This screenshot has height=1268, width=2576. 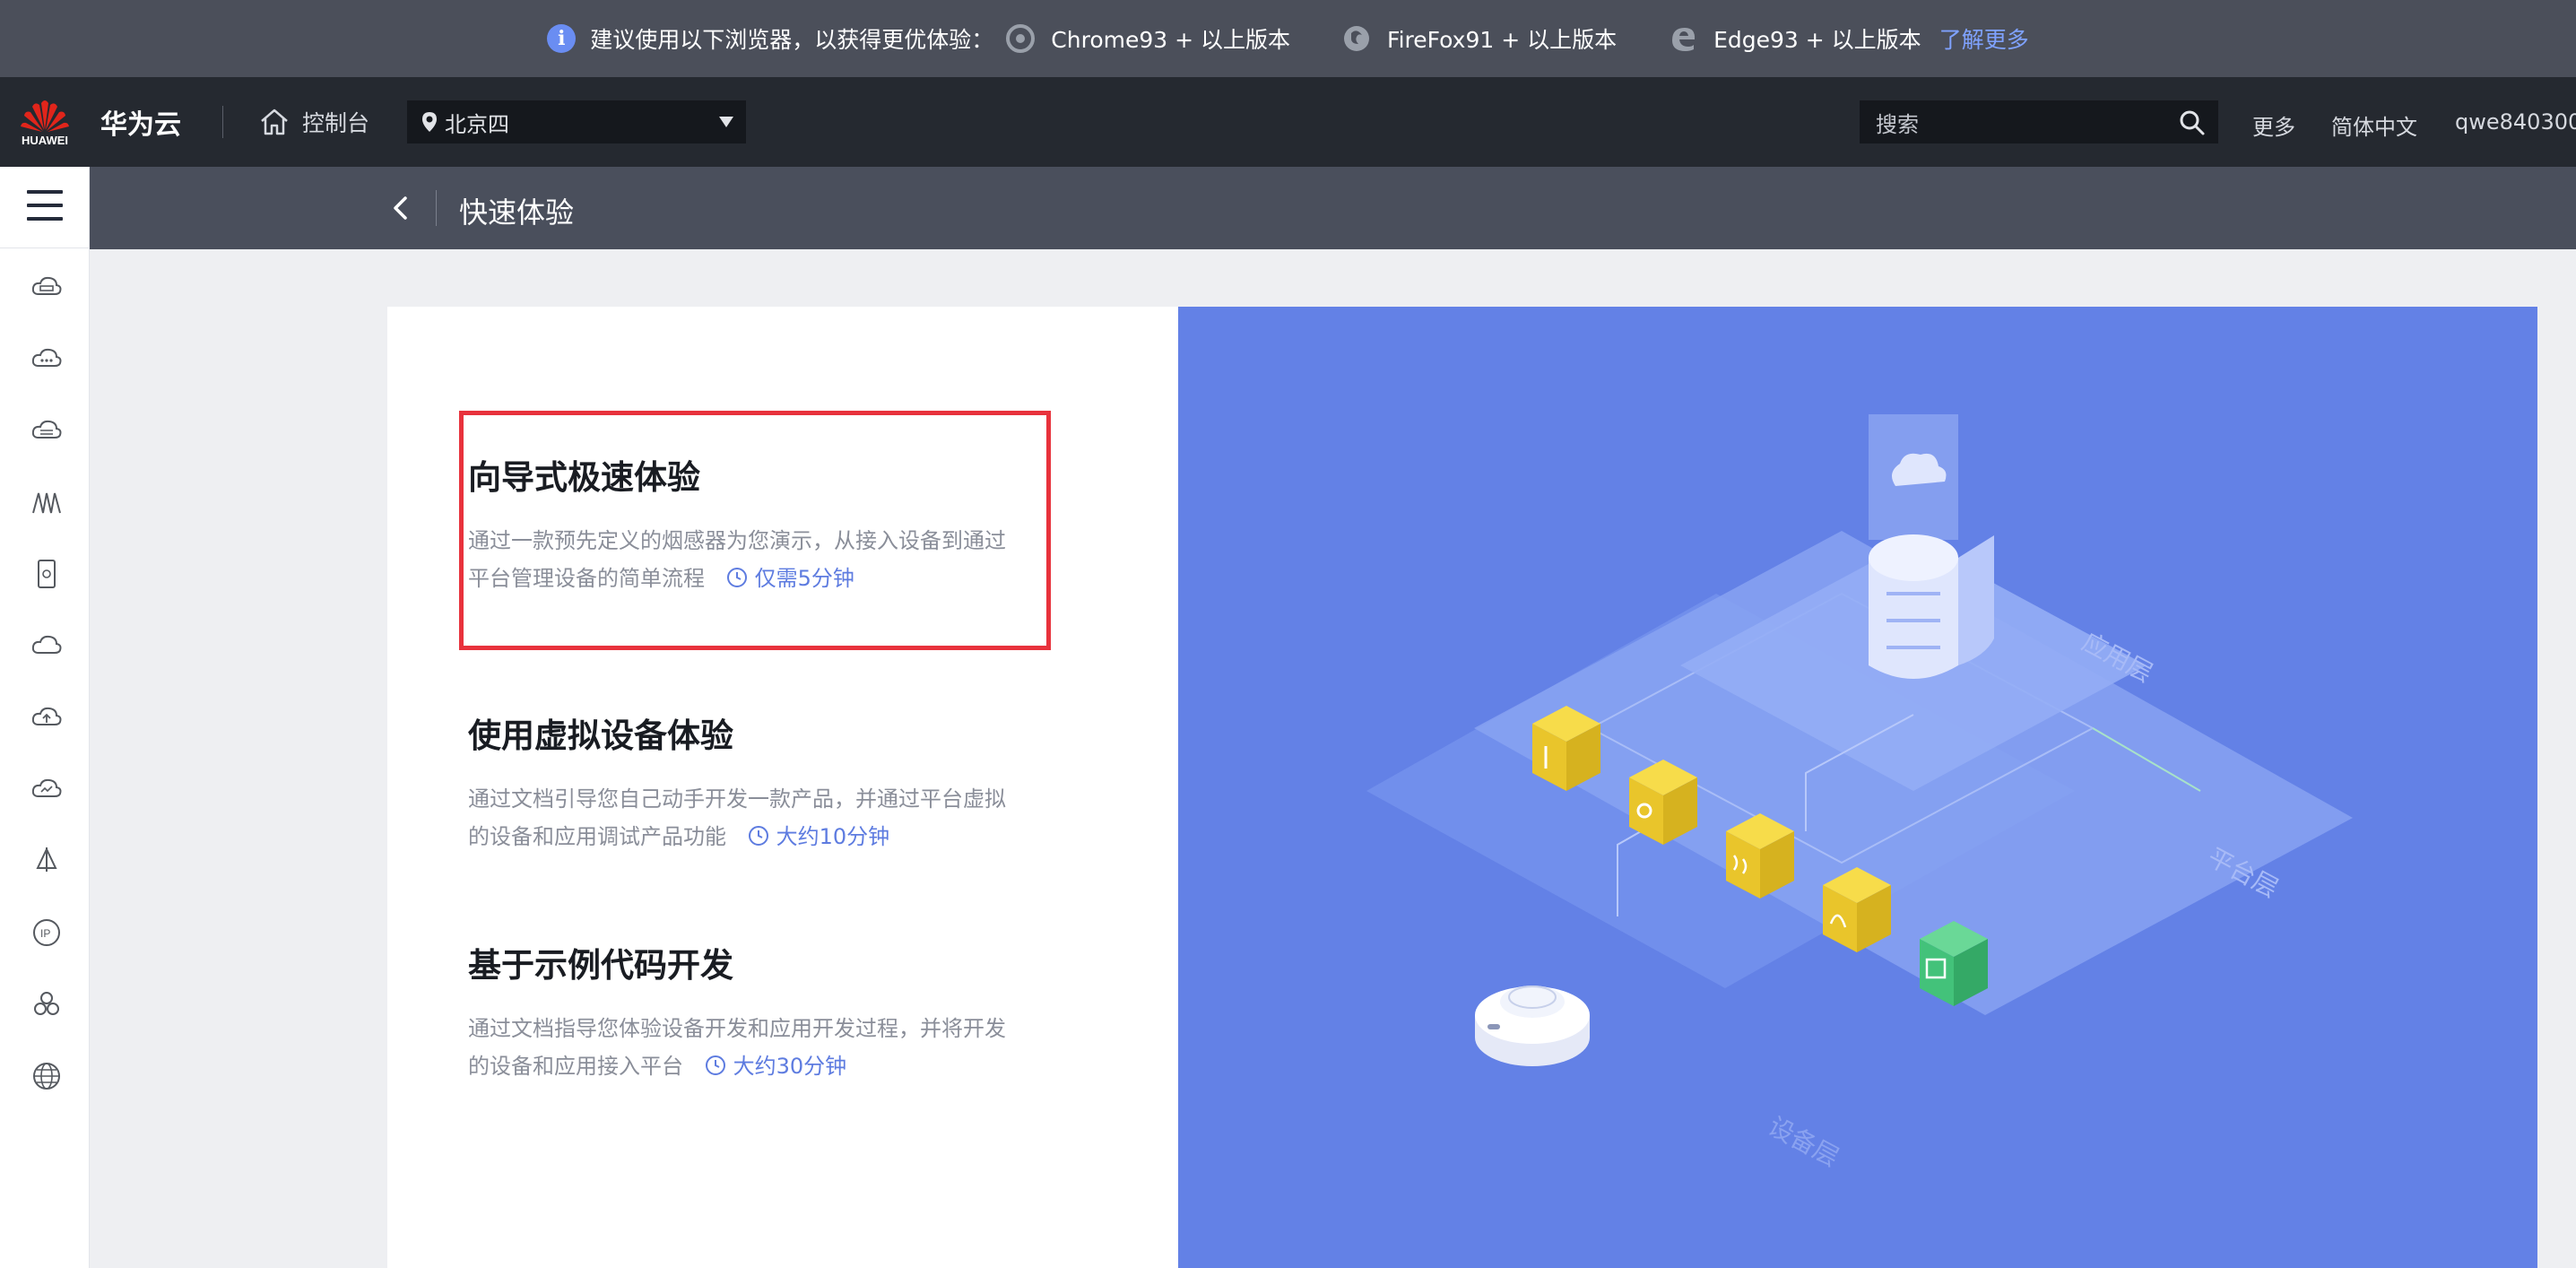 I want to click on location-pin-icon, so click(x=430, y=122).